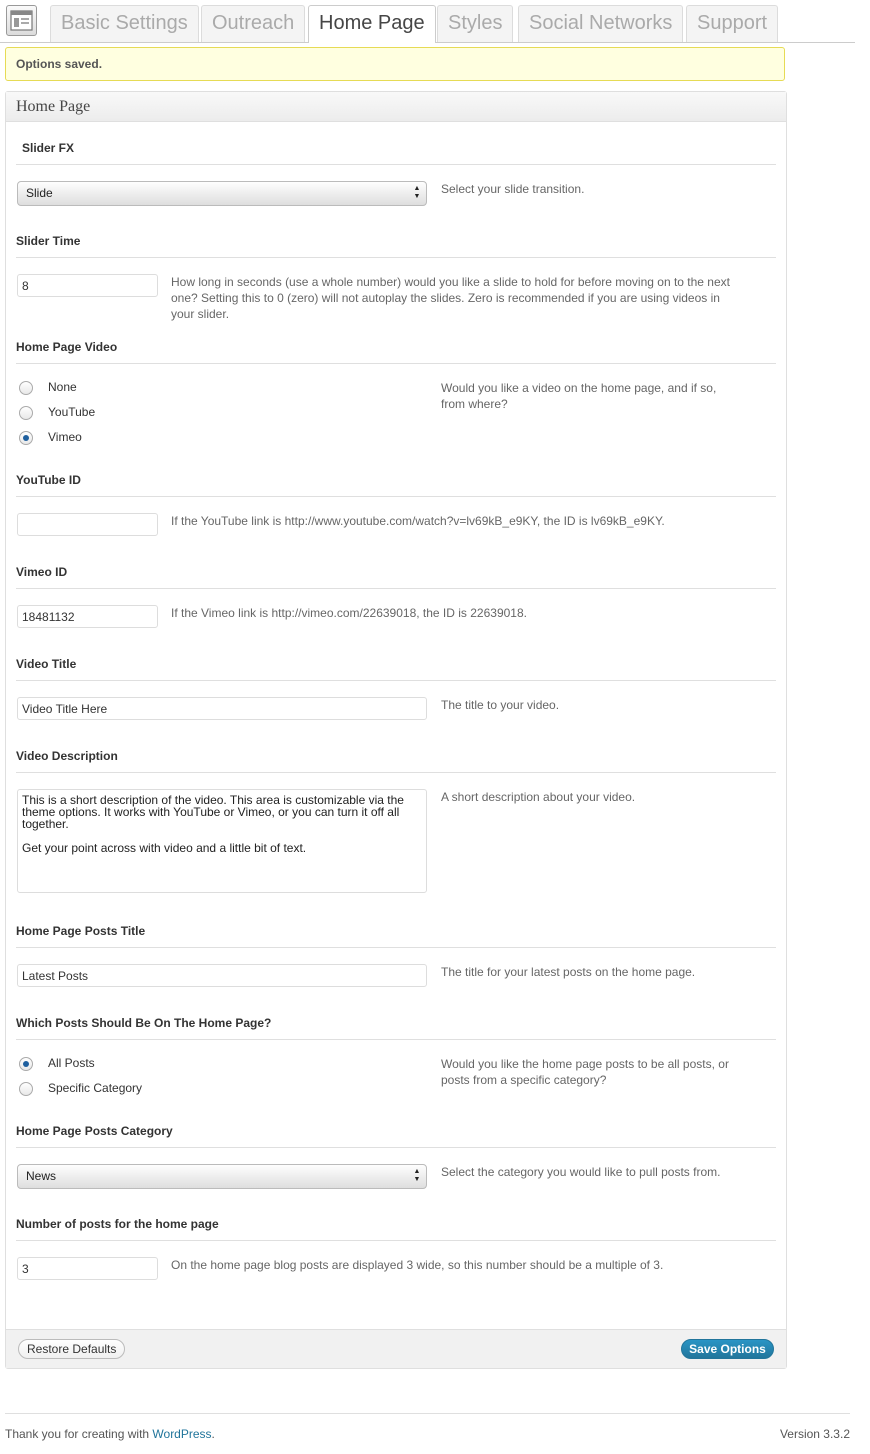 Image resolution: width=870 pixels, height=1454 pixels. What do you see at coordinates (732, 23) in the screenshot?
I see `tab-support: Support` at bounding box center [732, 23].